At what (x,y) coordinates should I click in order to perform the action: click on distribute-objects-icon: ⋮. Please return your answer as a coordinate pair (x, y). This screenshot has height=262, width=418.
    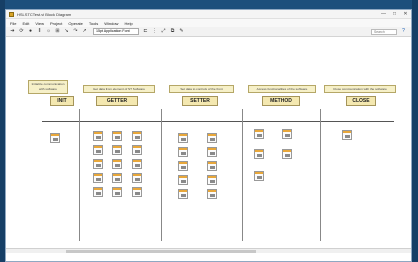
    Looking at the image, I should click on (154, 31).